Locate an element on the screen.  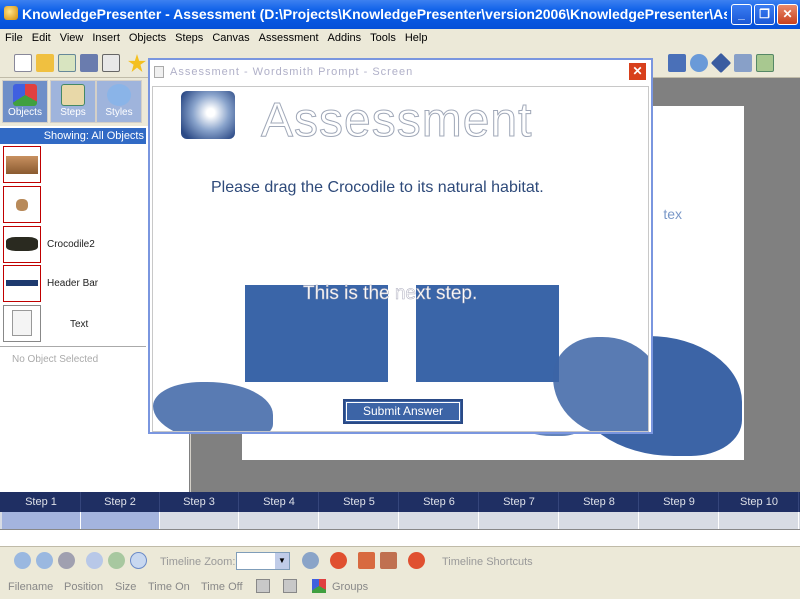
alarm-alt-icon is located at coordinates (416, 560).